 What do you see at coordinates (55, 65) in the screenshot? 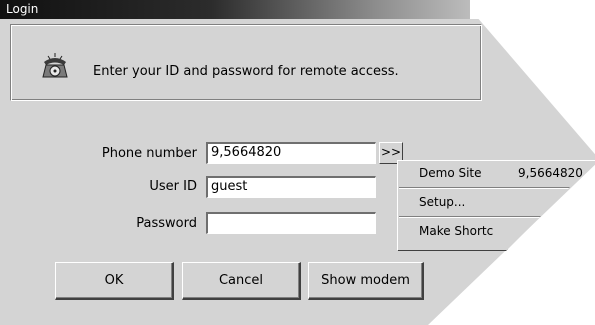
I see `telephone-icon` at bounding box center [55, 65].